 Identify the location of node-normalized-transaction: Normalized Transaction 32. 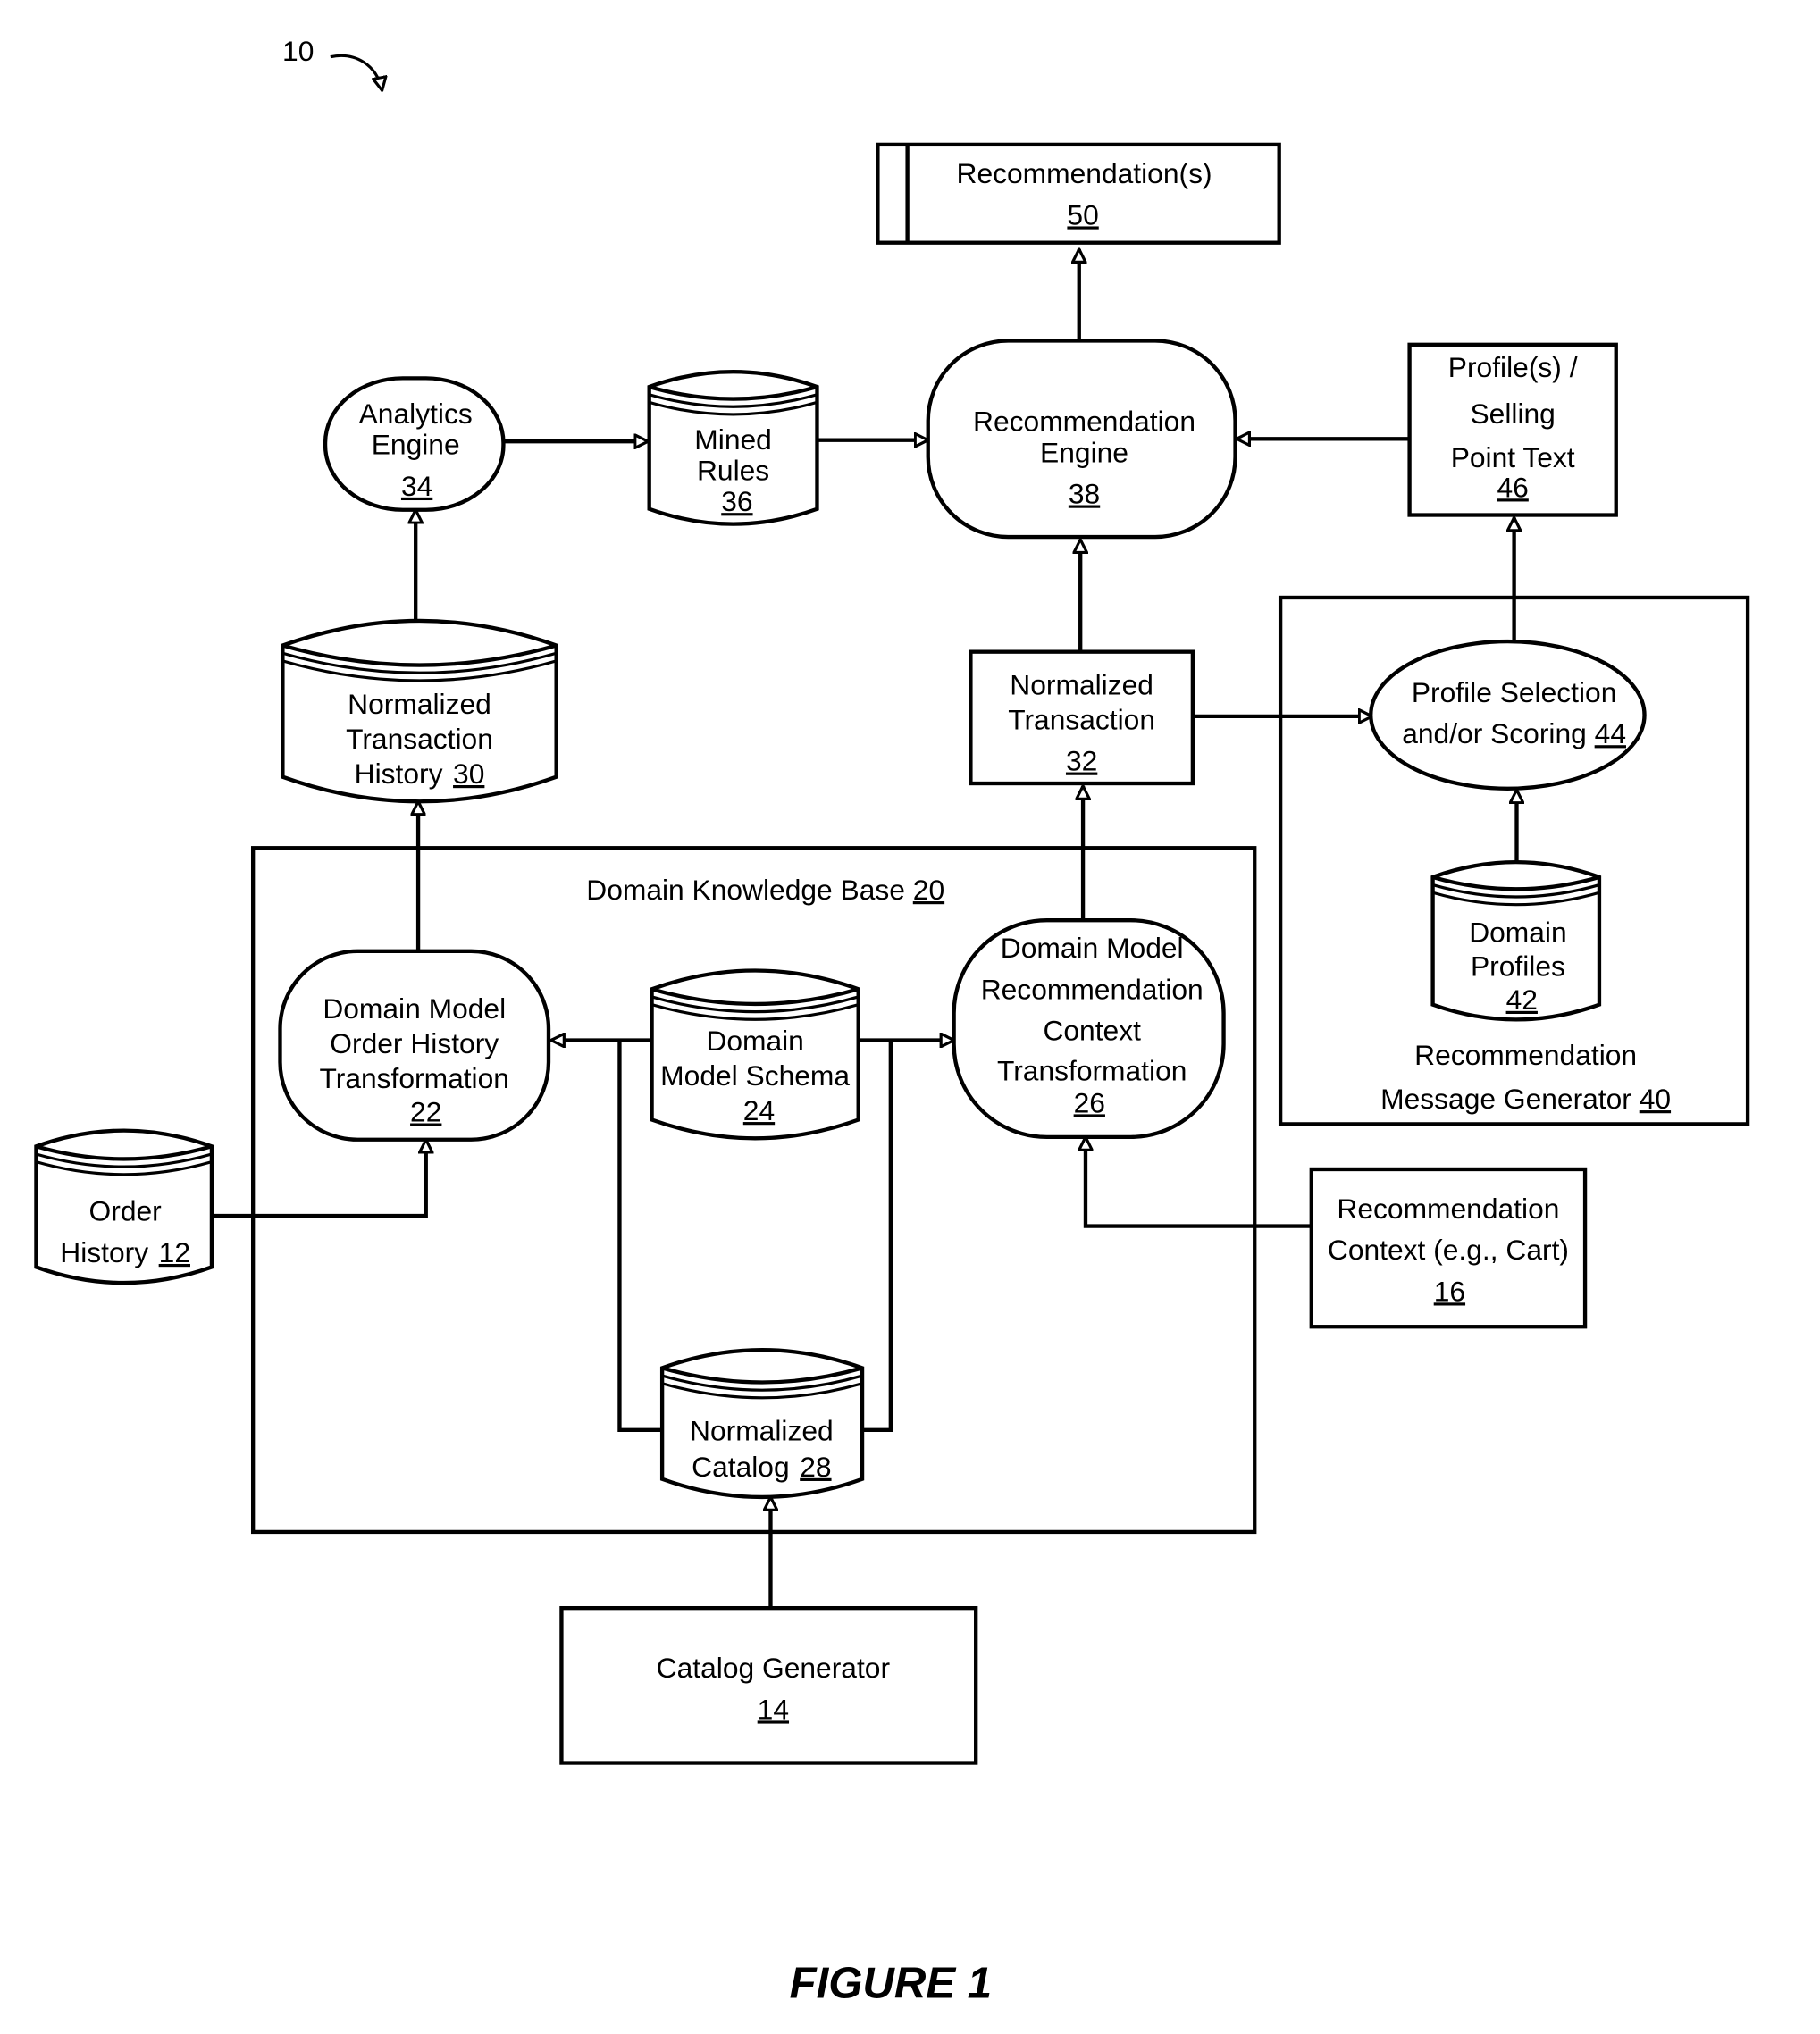
(1082, 717).